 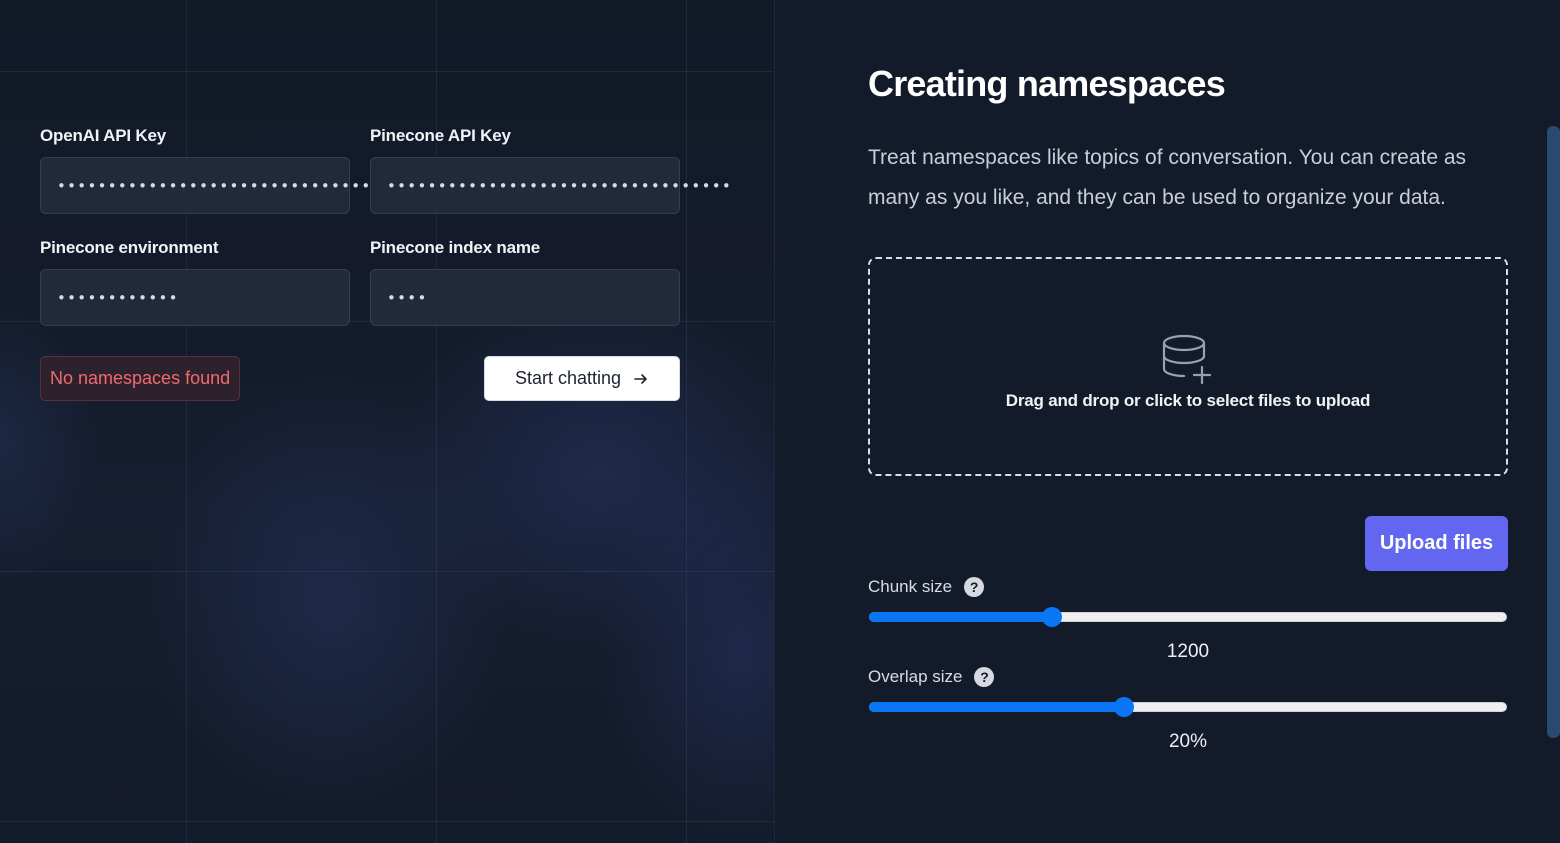 What do you see at coordinates (1188, 651) in the screenshot?
I see `chunk-size-value: 1200` at bounding box center [1188, 651].